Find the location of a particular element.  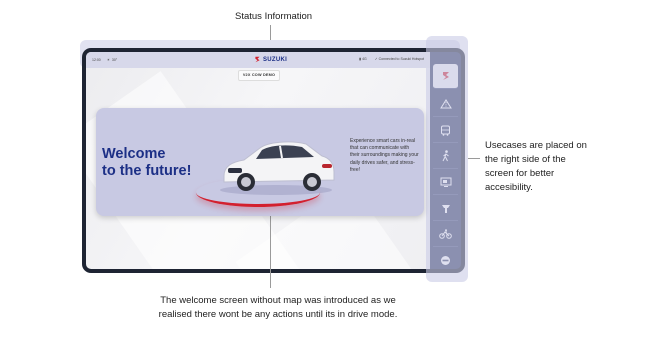

suzuki-s-icon is located at coordinates (257, 59).